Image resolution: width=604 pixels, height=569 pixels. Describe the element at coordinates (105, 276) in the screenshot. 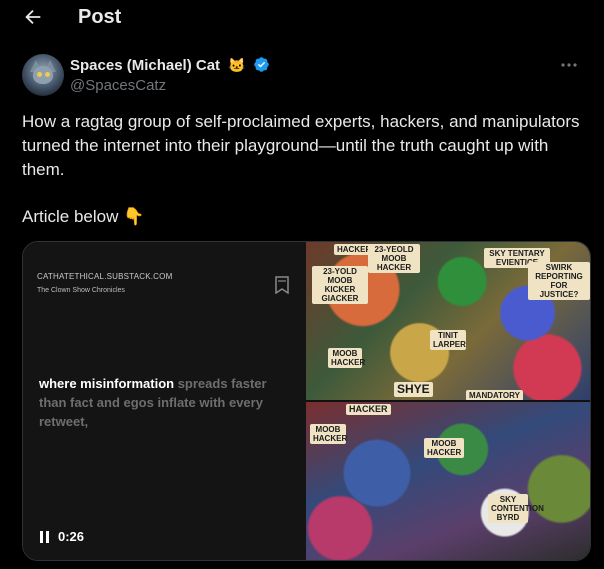

I see `article-source: CATHATETHICAL.SUBSTACK.COM` at that location.